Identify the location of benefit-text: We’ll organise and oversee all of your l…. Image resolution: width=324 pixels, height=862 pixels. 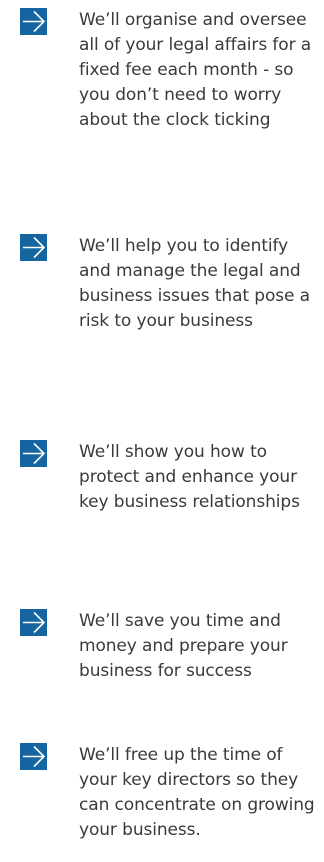
(195, 70).